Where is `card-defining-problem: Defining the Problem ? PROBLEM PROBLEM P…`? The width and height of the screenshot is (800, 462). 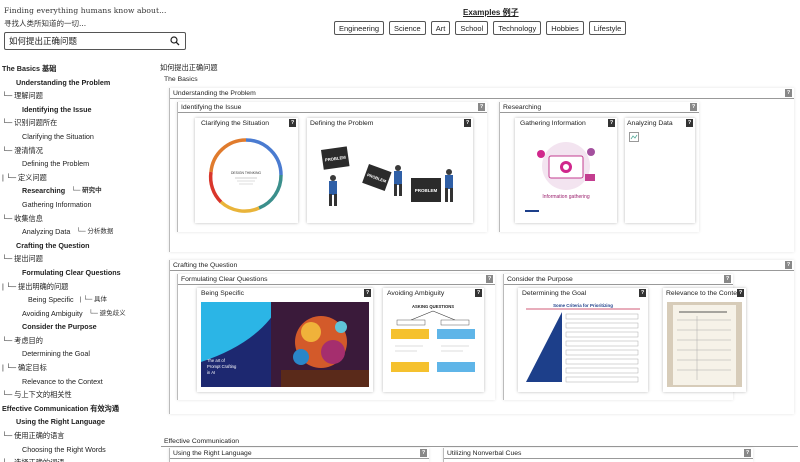
card-defining-problem: Defining the Problem ? PROBLEM PROBLEM P… is located at coordinates (390, 170).